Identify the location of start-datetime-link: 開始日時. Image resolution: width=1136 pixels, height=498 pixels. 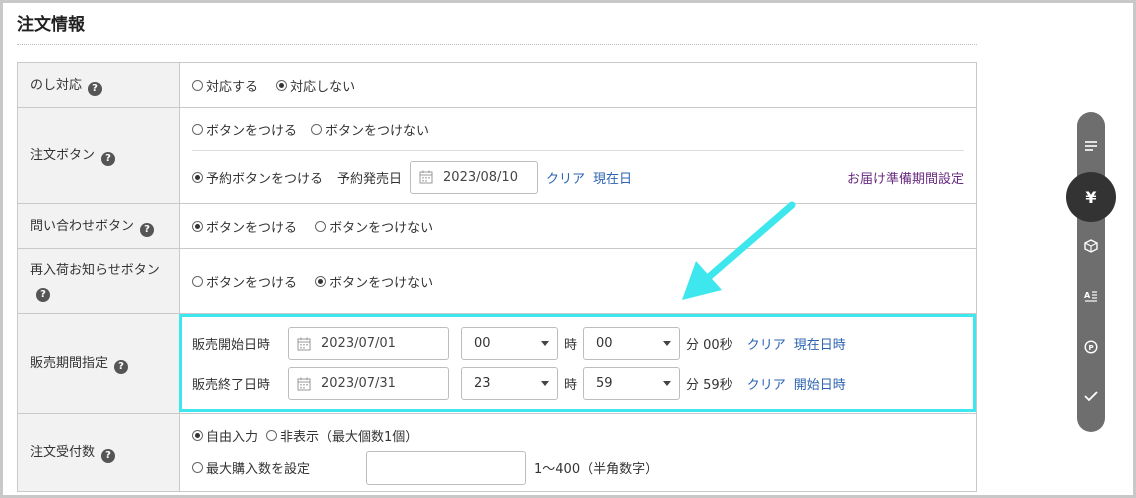
(820, 383).